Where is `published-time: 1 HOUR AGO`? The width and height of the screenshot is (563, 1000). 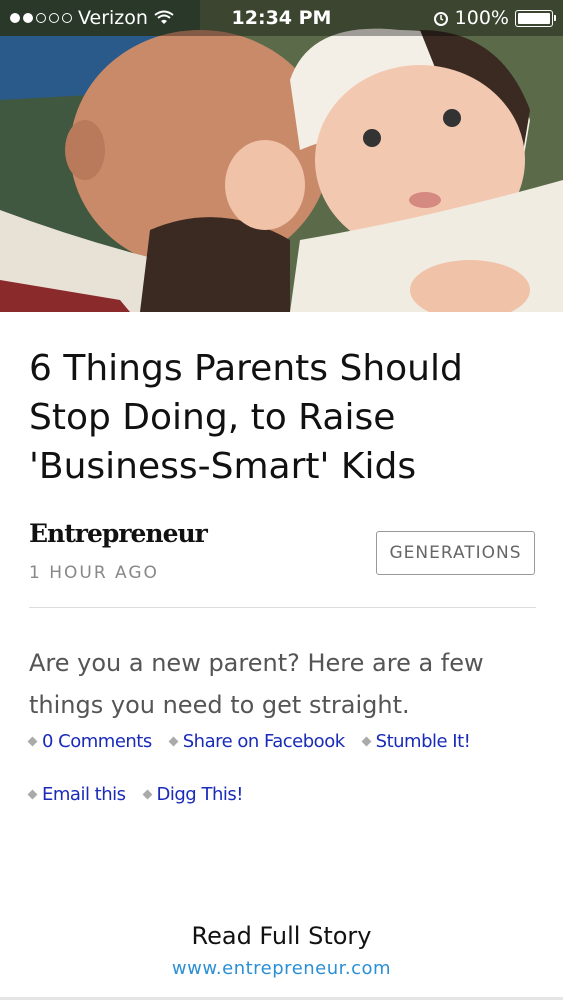
published-time: 1 HOUR AGO is located at coordinates (94, 573).